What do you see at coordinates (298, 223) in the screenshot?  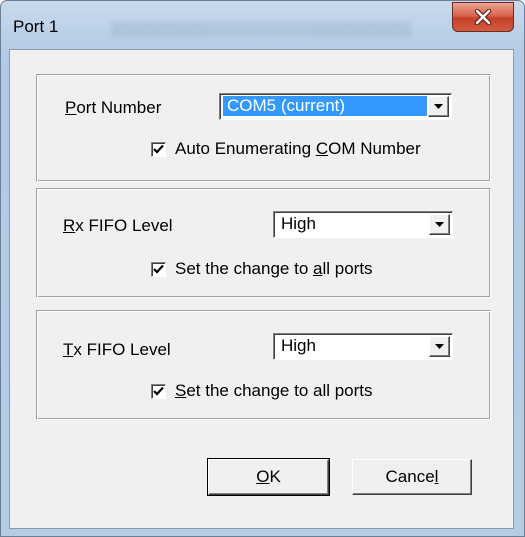 I see `rx-fifo-selected-value: High` at bounding box center [298, 223].